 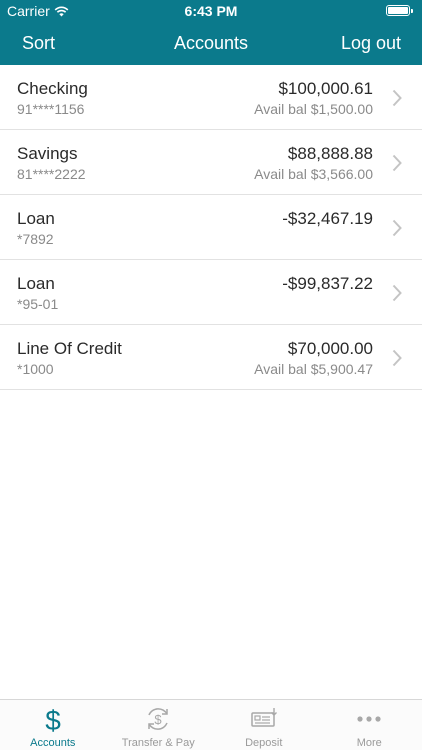 What do you see at coordinates (211, 32) in the screenshot?
I see `app-header: Carrier 6:43 PM Sort Accounts Log out` at bounding box center [211, 32].